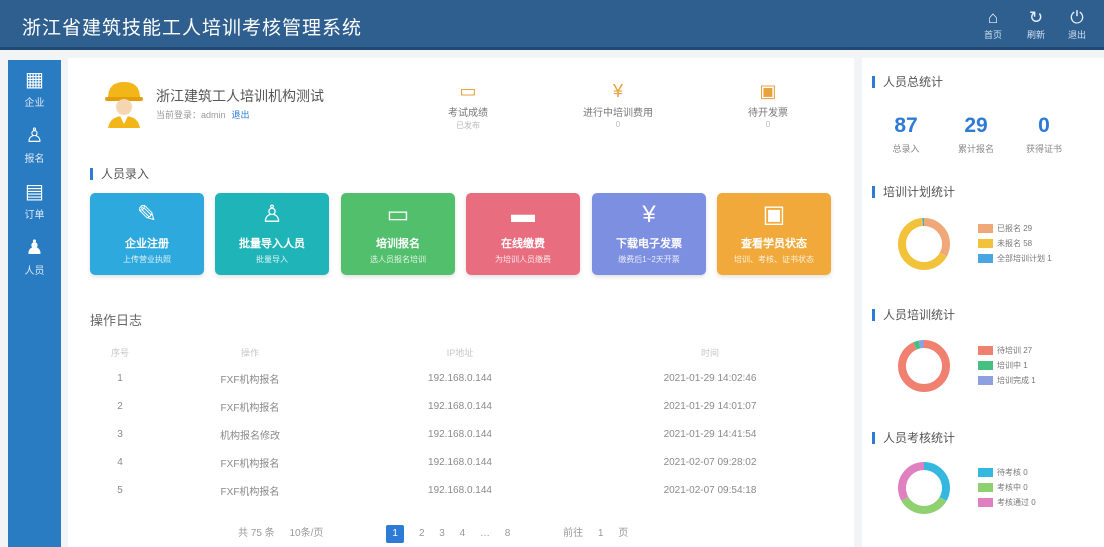 This screenshot has width=1104, height=547. I want to click on logout-link: 退出, so click(241, 115).